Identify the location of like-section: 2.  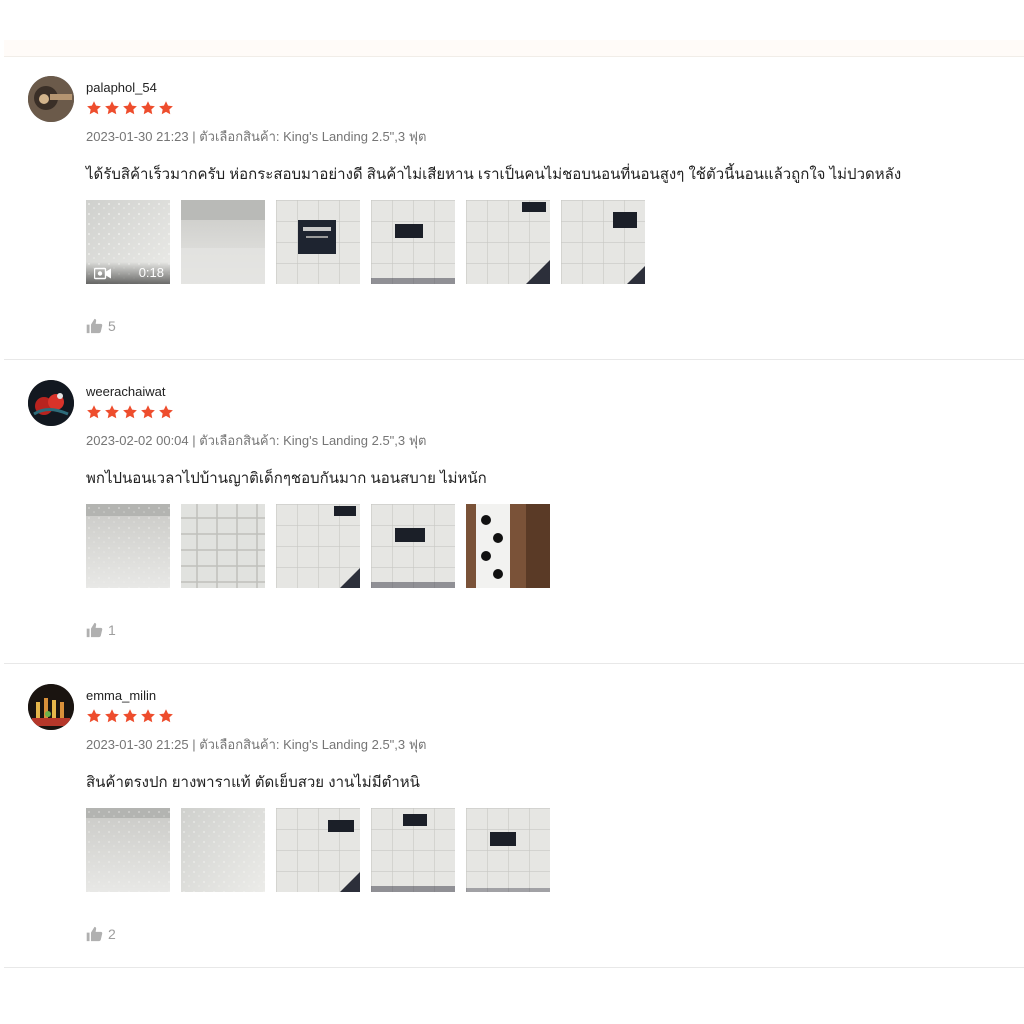
(101, 934).